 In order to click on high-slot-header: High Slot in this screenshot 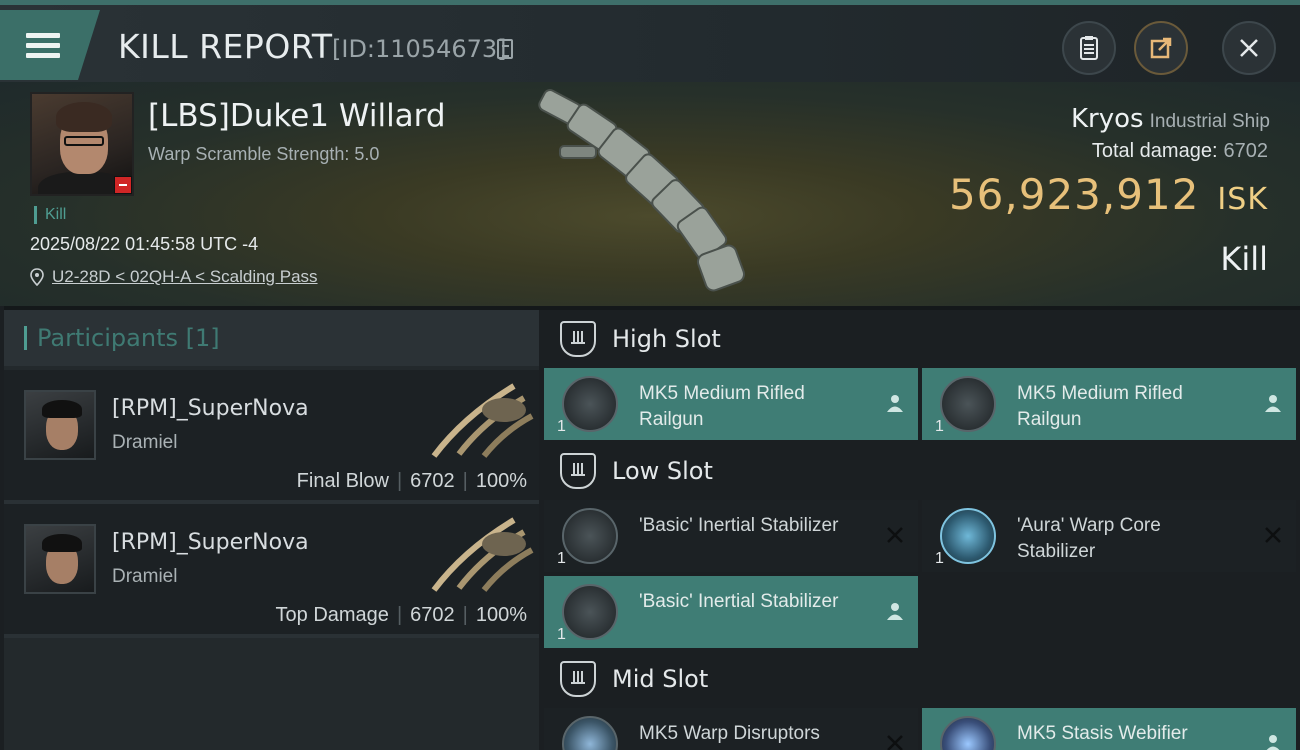, I will do `click(922, 339)`.